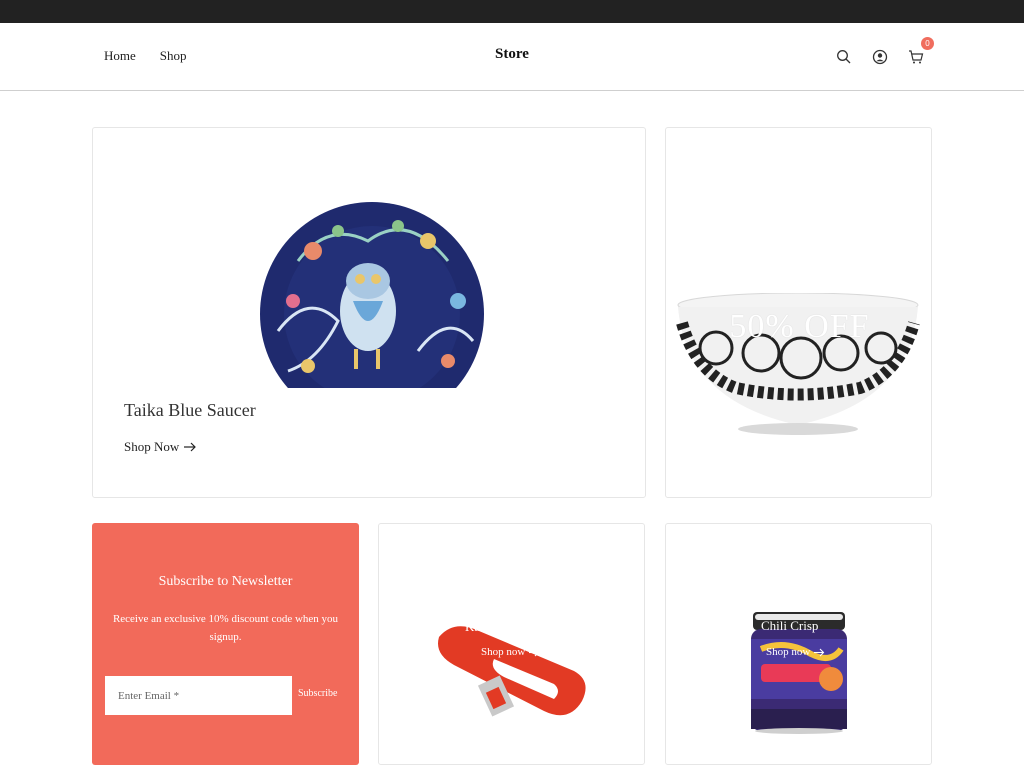 Image resolution: width=1024 pixels, height=768 pixels. What do you see at coordinates (844, 57) in the screenshot?
I see `search-icon` at bounding box center [844, 57].